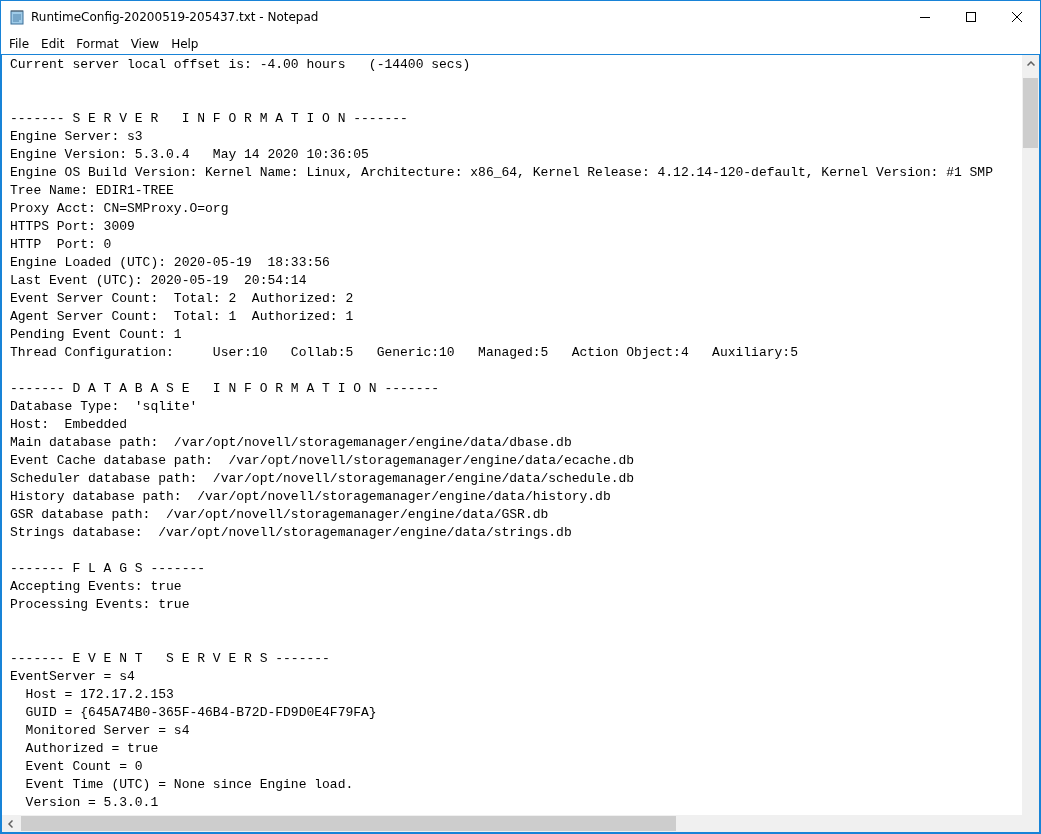  Describe the element at coordinates (19, 43) in the screenshot. I see `menu-item: File` at that location.